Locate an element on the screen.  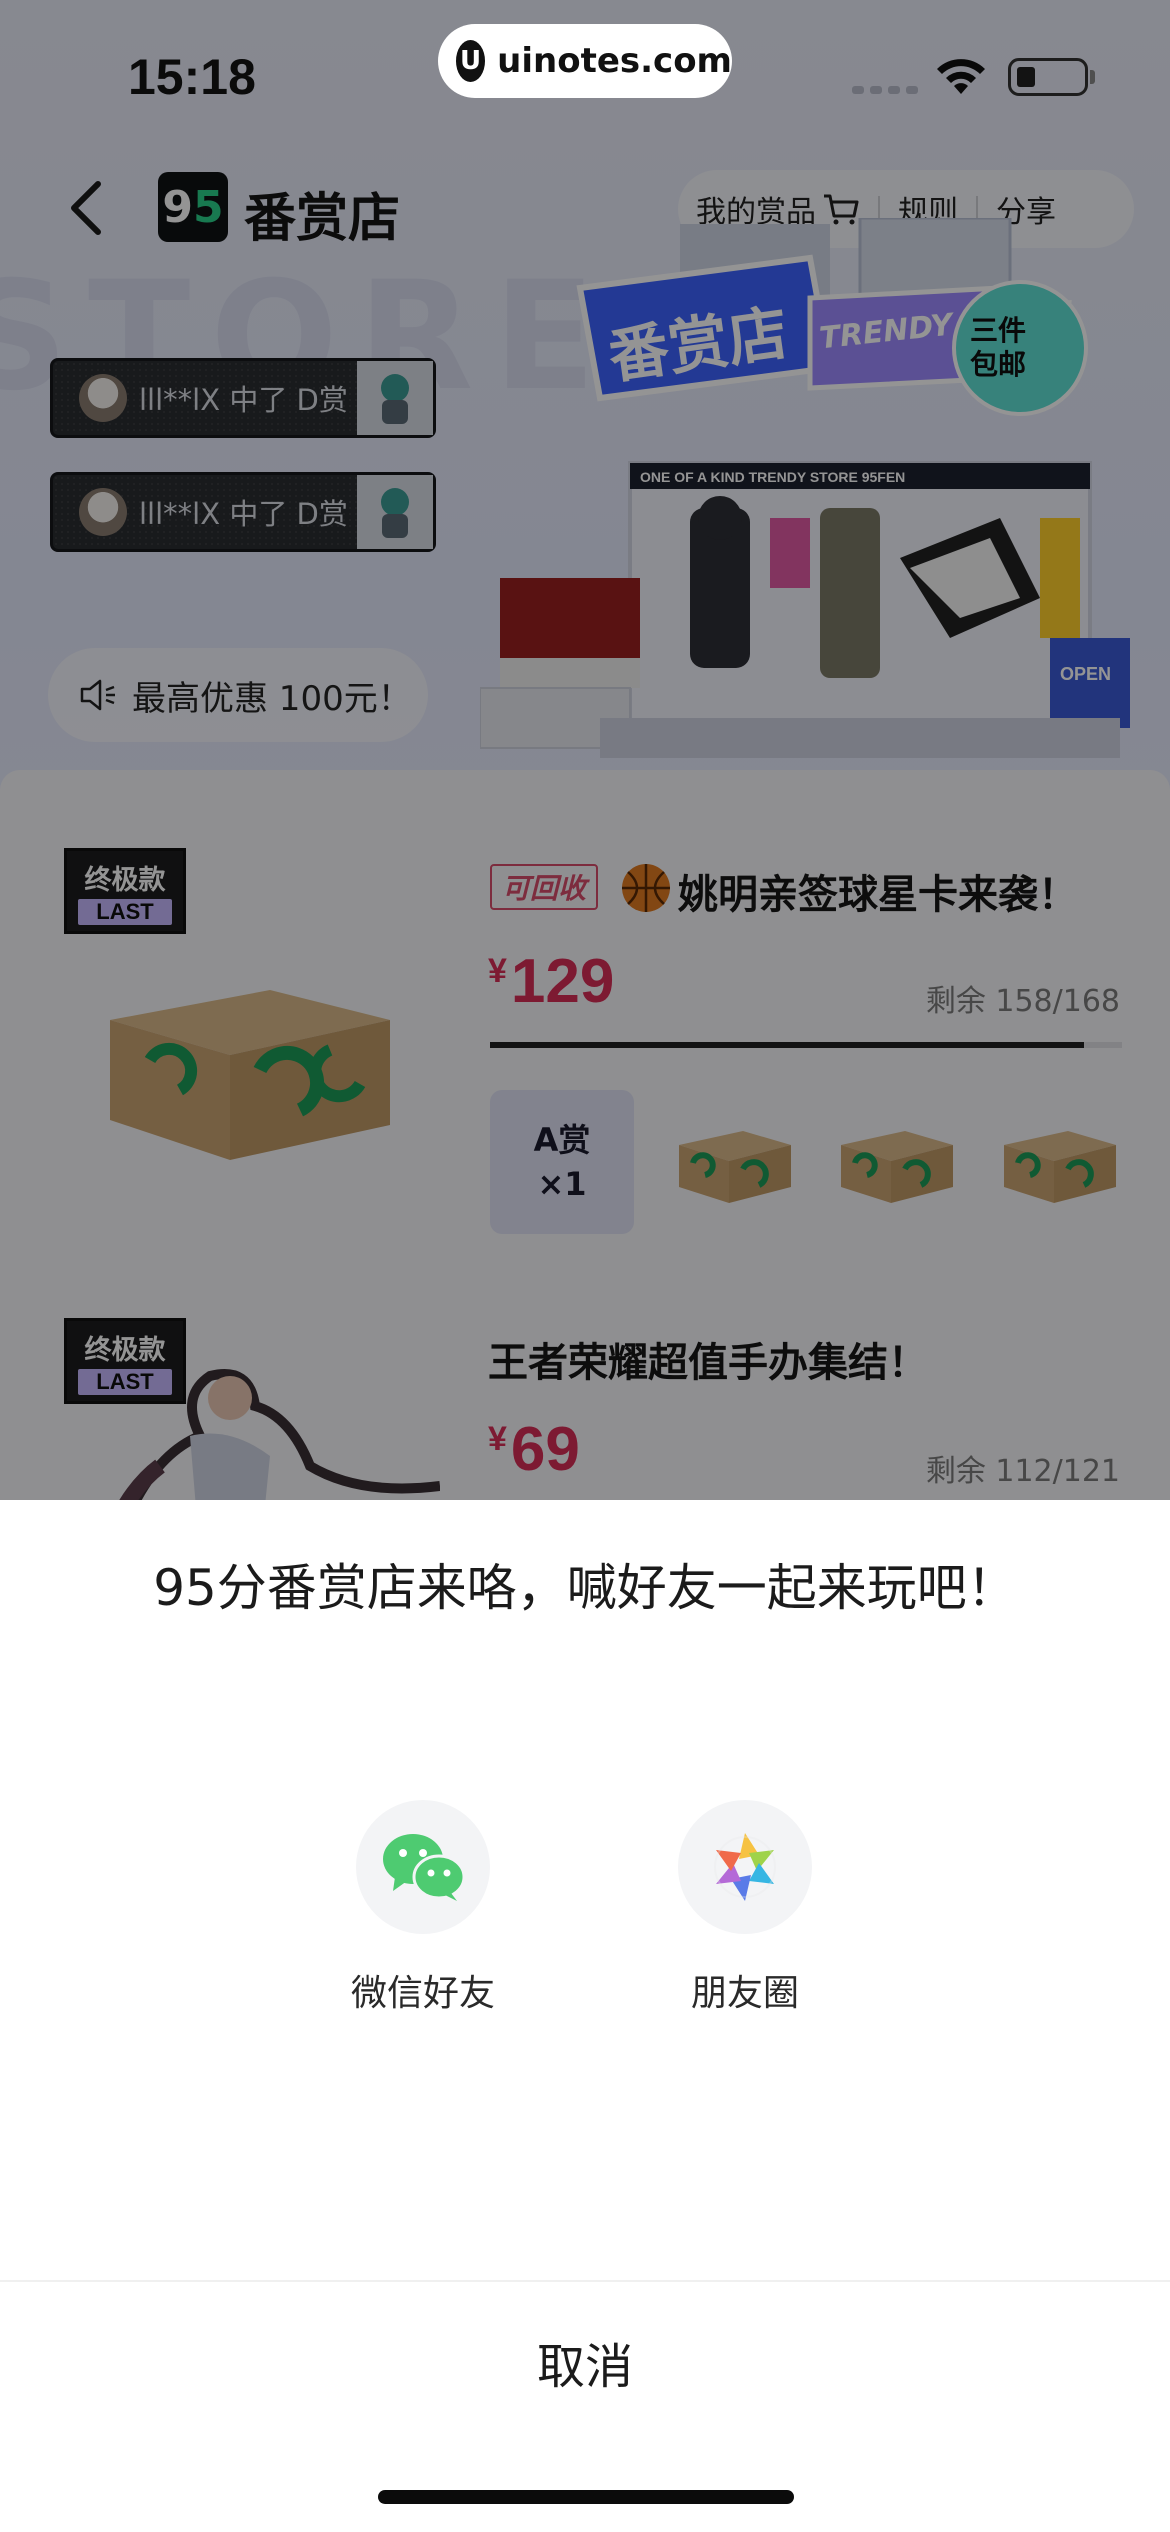
wechat-icon-button is located at coordinates (423, 1867).